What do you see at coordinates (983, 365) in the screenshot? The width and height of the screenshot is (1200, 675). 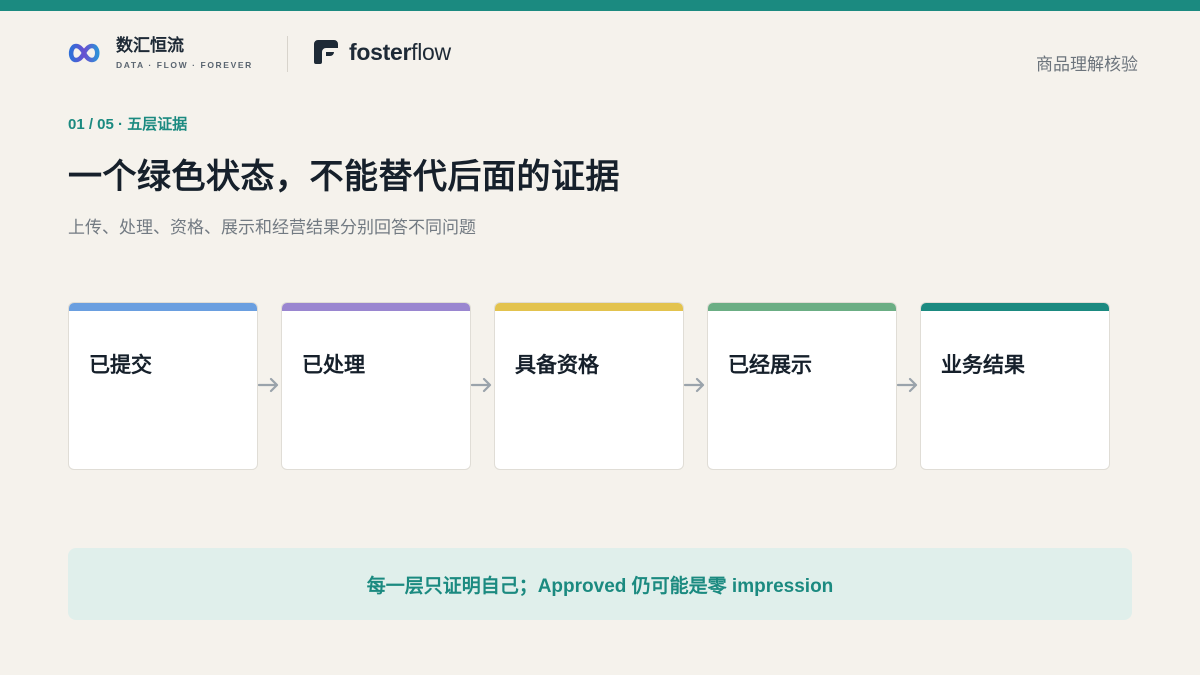 I see `step-label: 业务结果` at bounding box center [983, 365].